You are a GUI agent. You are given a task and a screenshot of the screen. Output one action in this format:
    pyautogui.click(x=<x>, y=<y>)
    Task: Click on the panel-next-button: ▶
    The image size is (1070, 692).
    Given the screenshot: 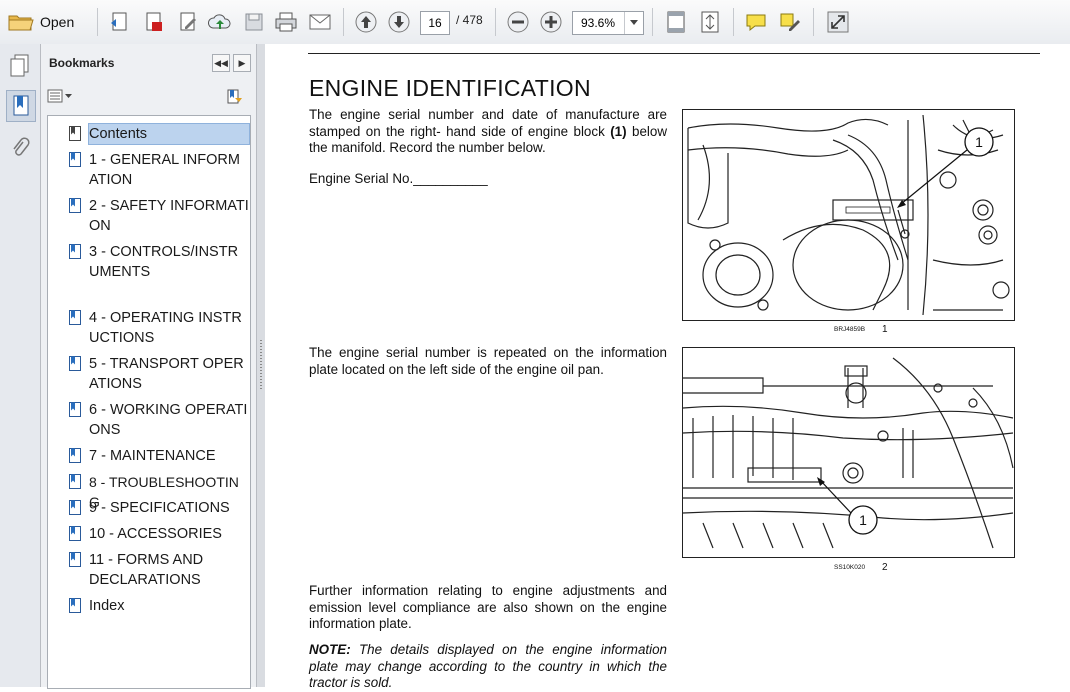 What is the action you would take?
    pyautogui.click(x=242, y=63)
    